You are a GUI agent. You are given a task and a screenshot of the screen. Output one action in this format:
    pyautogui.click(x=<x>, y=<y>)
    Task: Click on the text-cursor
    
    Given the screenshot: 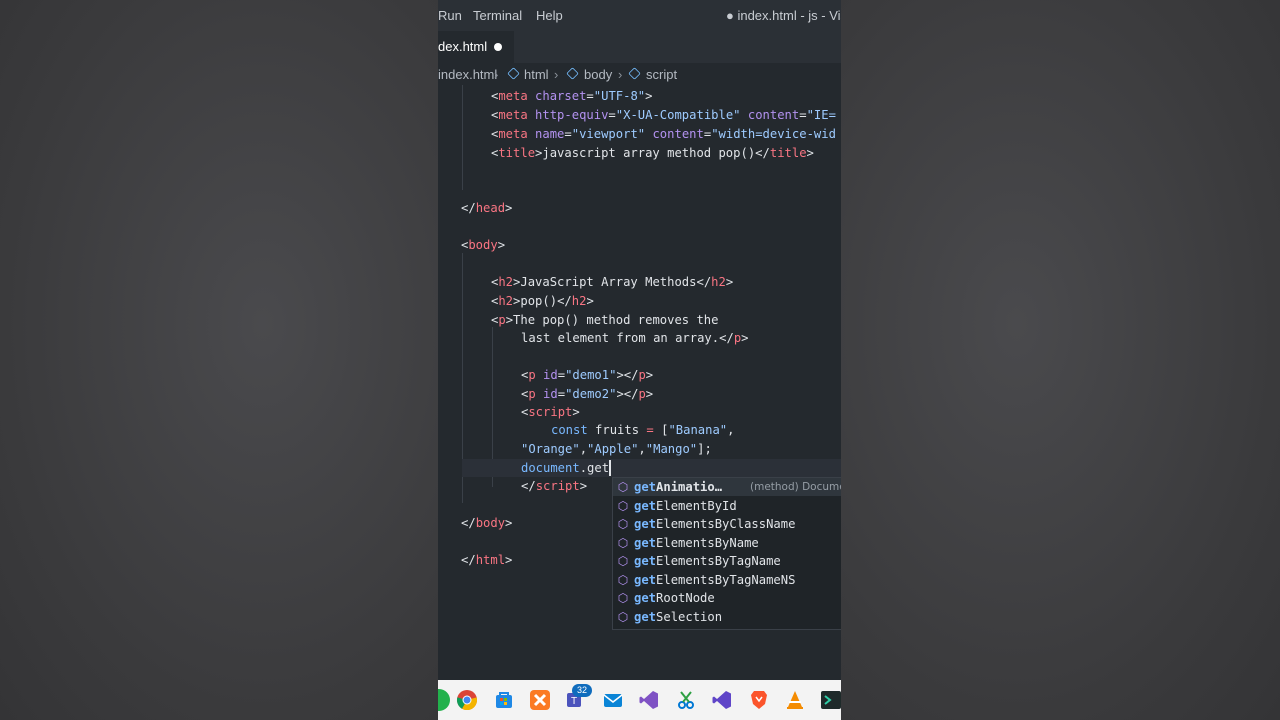 What is the action you would take?
    pyautogui.click(x=610, y=468)
    